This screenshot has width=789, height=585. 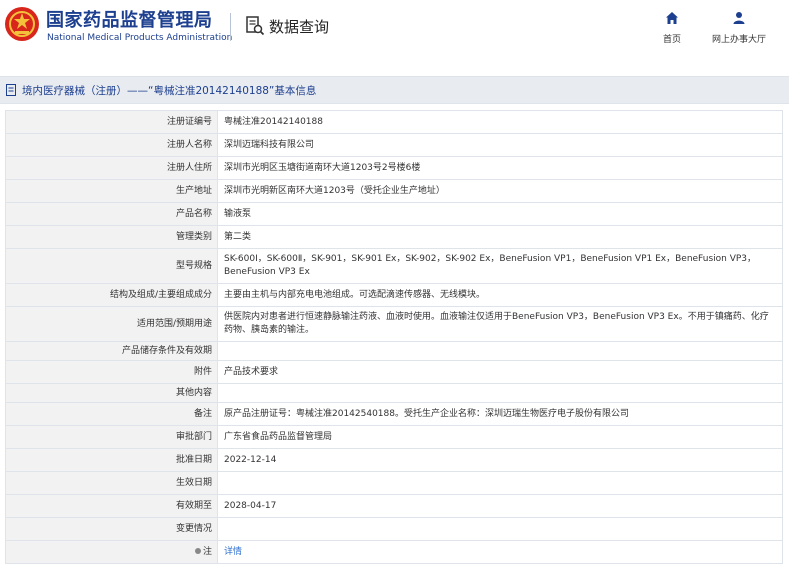 I want to click on nav-online-hall-label: 网上办事大厅, so click(x=738, y=40).